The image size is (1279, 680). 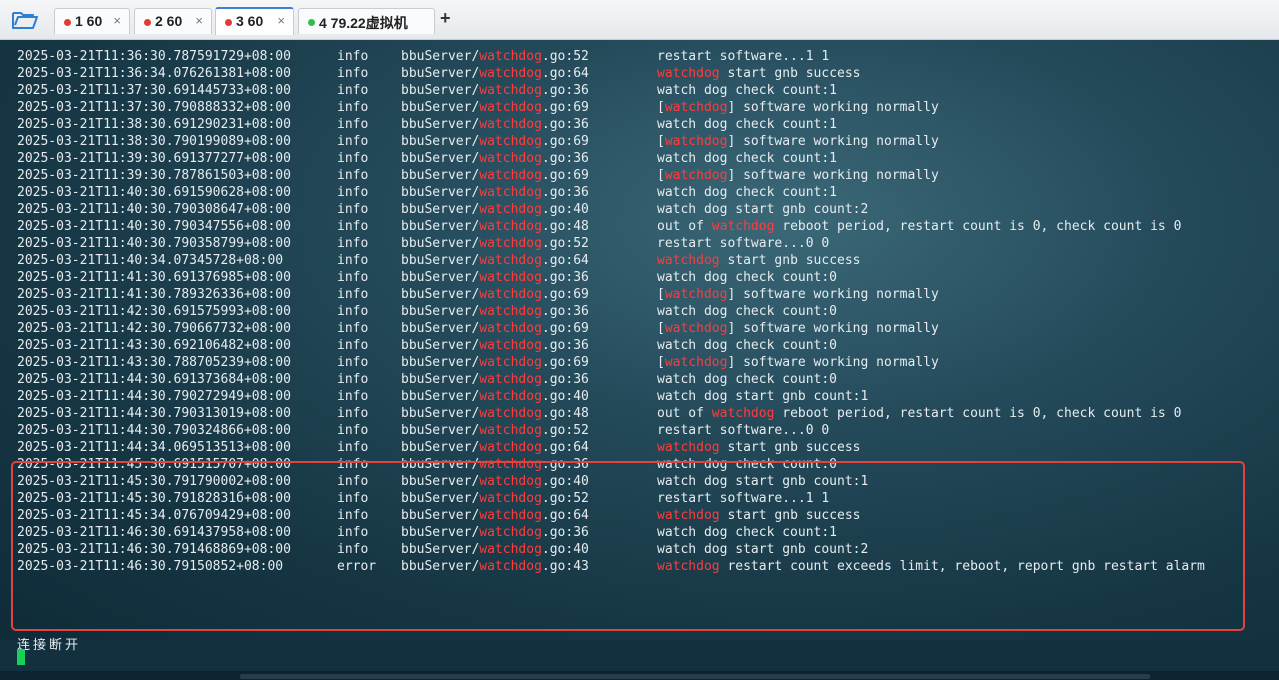 I want to click on log-message: watch dog check count:0, so click(x=747, y=277).